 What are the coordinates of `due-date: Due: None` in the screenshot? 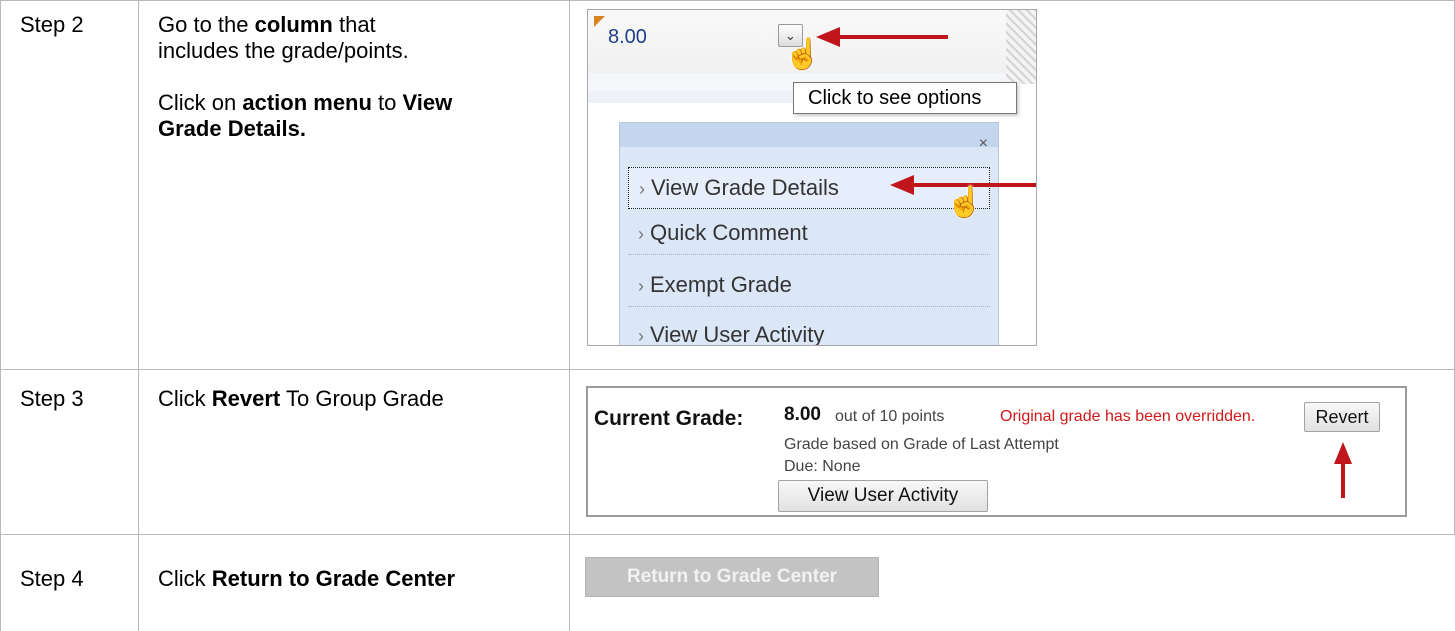 It's located at (822, 466).